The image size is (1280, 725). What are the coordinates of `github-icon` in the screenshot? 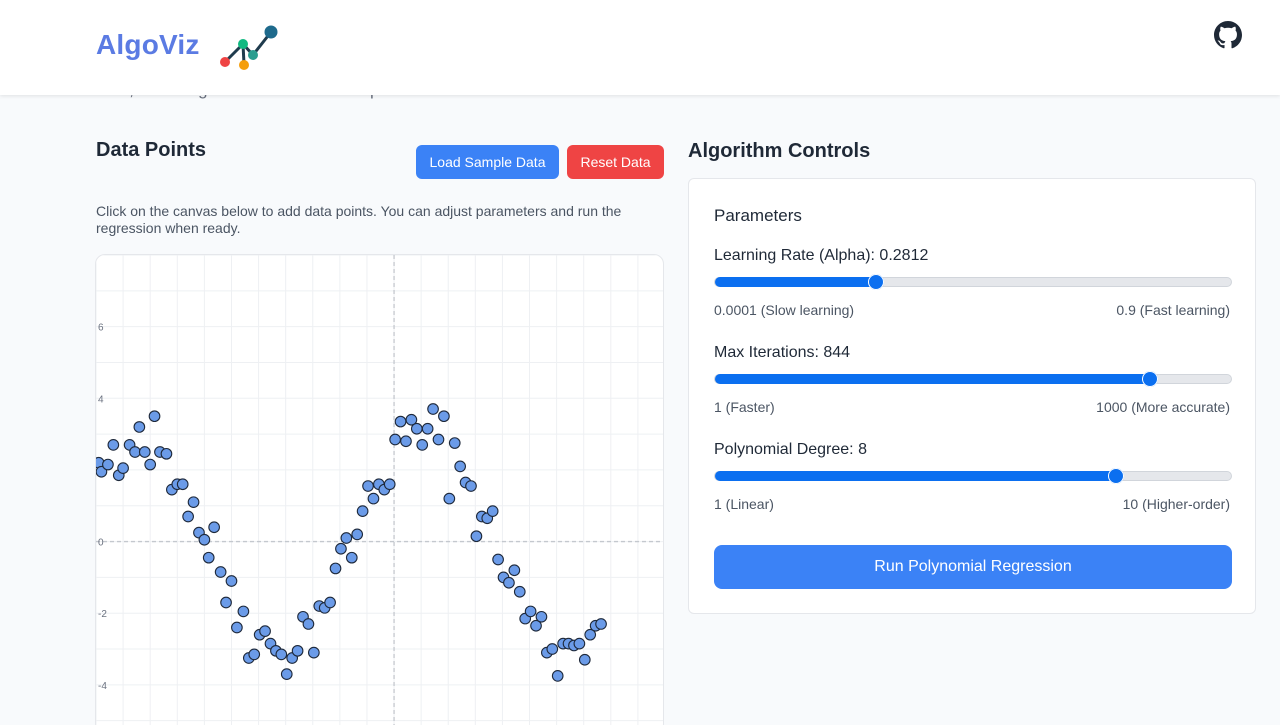 It's located at (1228, 35).